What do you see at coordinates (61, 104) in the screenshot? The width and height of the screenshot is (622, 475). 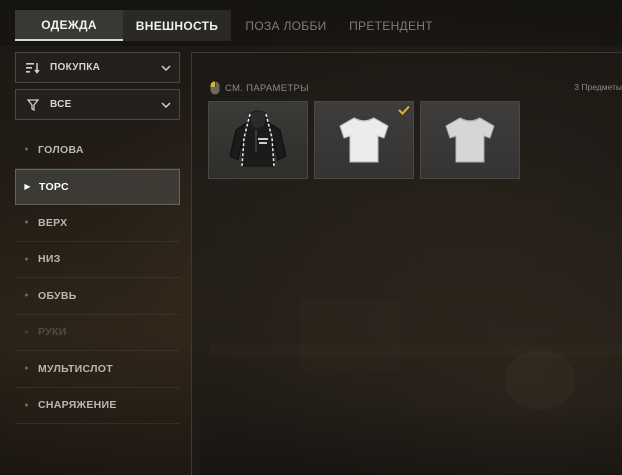 I see `filter-label: ВСЕ` at bounding box center [61, 104].